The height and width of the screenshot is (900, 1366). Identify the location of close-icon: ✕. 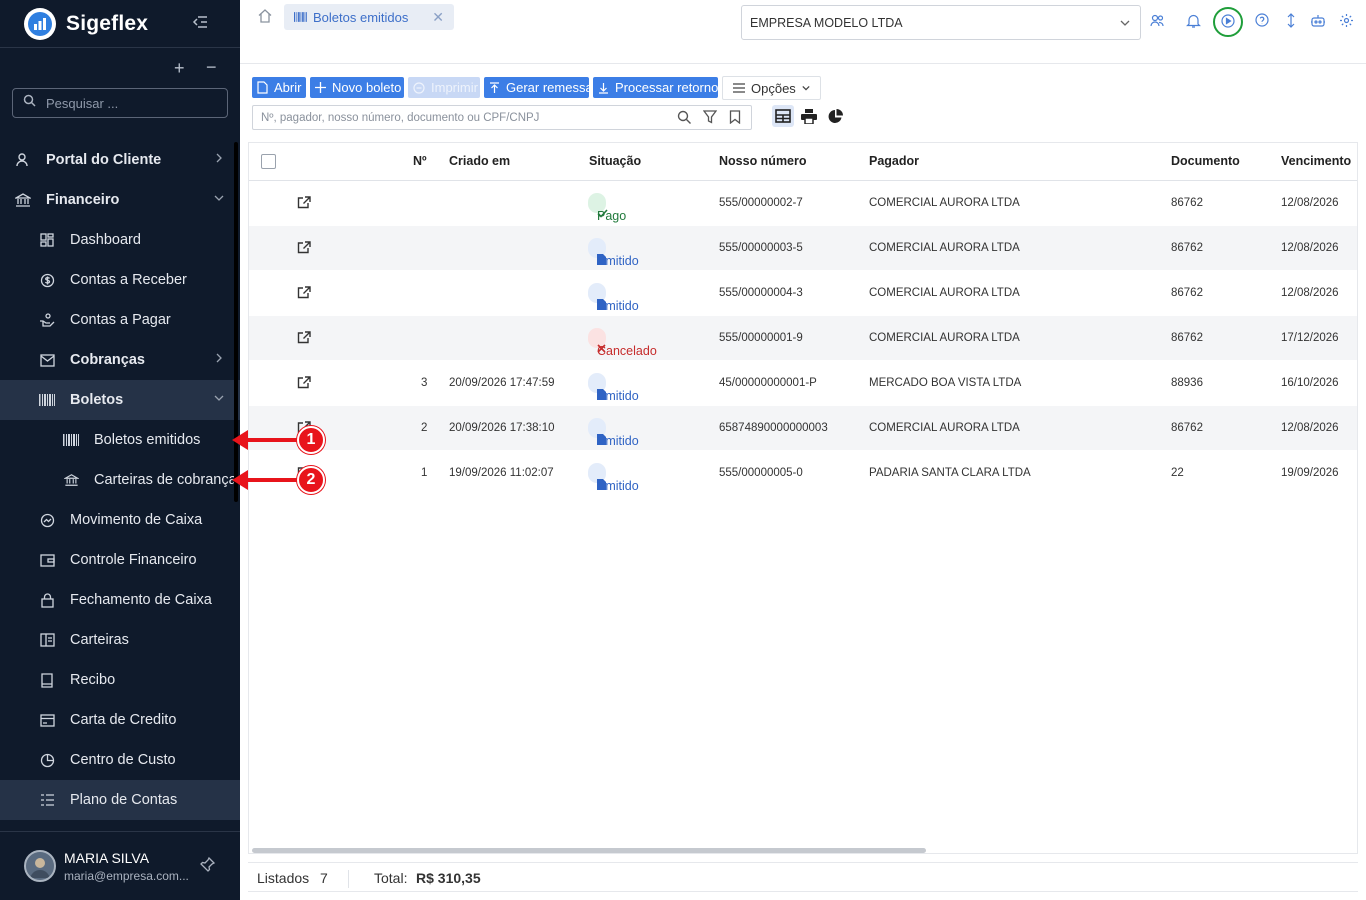
(438, 17).